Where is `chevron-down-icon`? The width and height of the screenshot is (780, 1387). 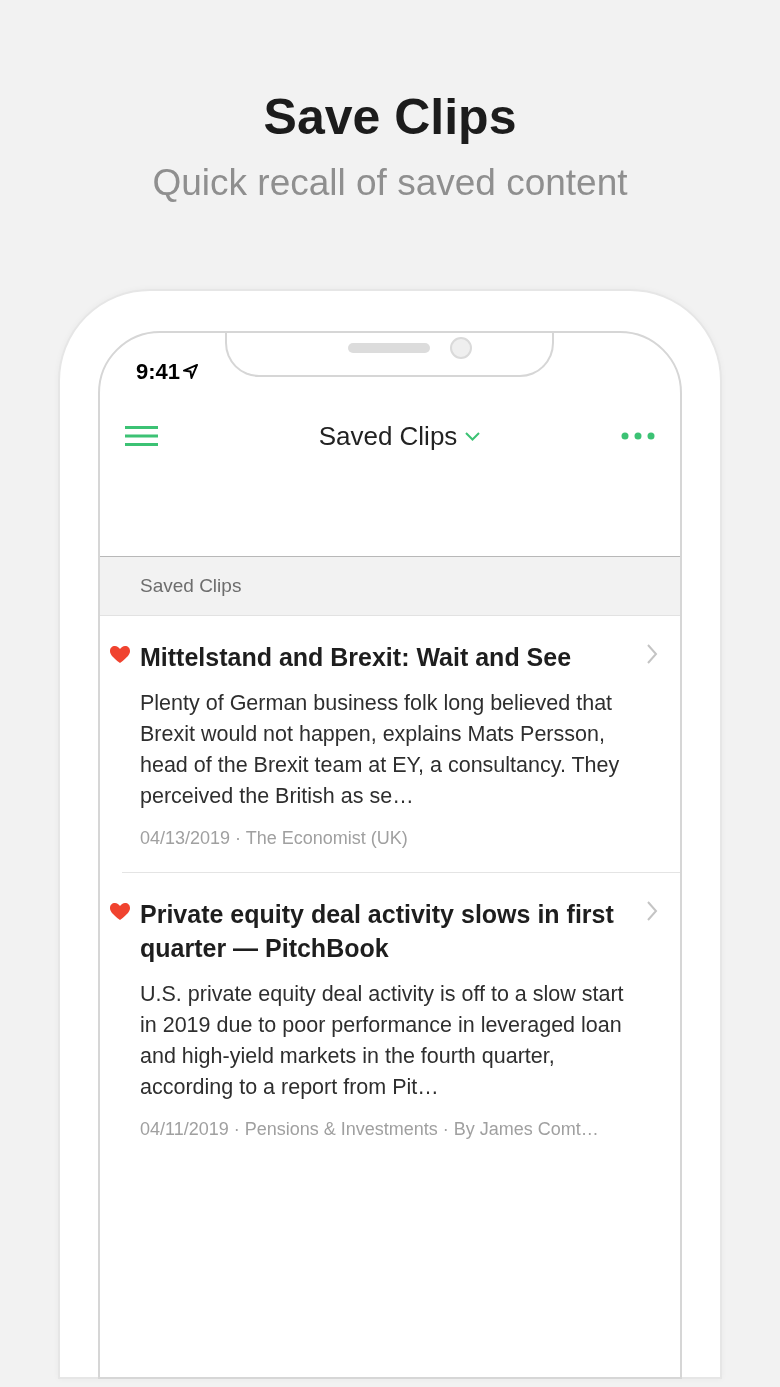
chevron-down-icon is located at coordinates (473, 436).